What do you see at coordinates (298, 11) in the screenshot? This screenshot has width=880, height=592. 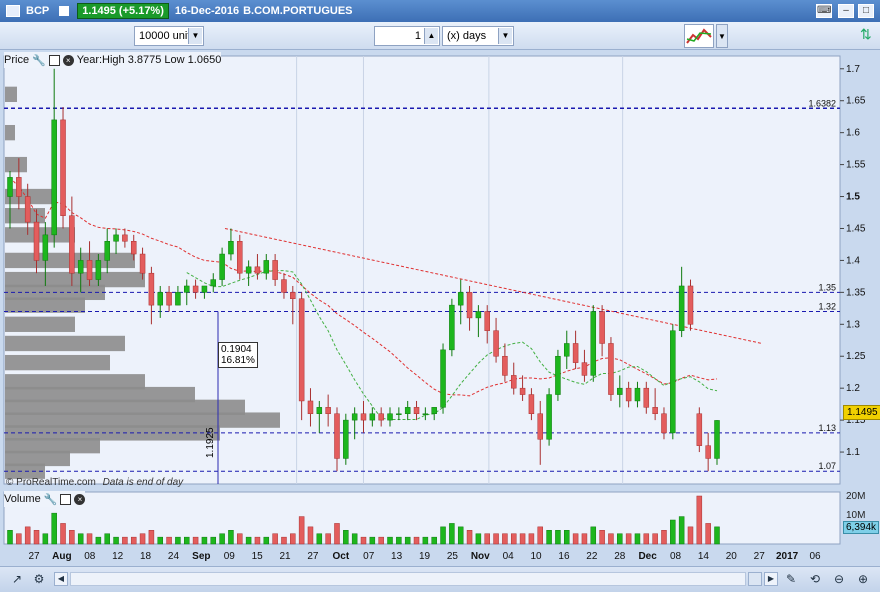 I see `exchange-label: B.COM.PORTUGUES` at bounding box center [298, 11].